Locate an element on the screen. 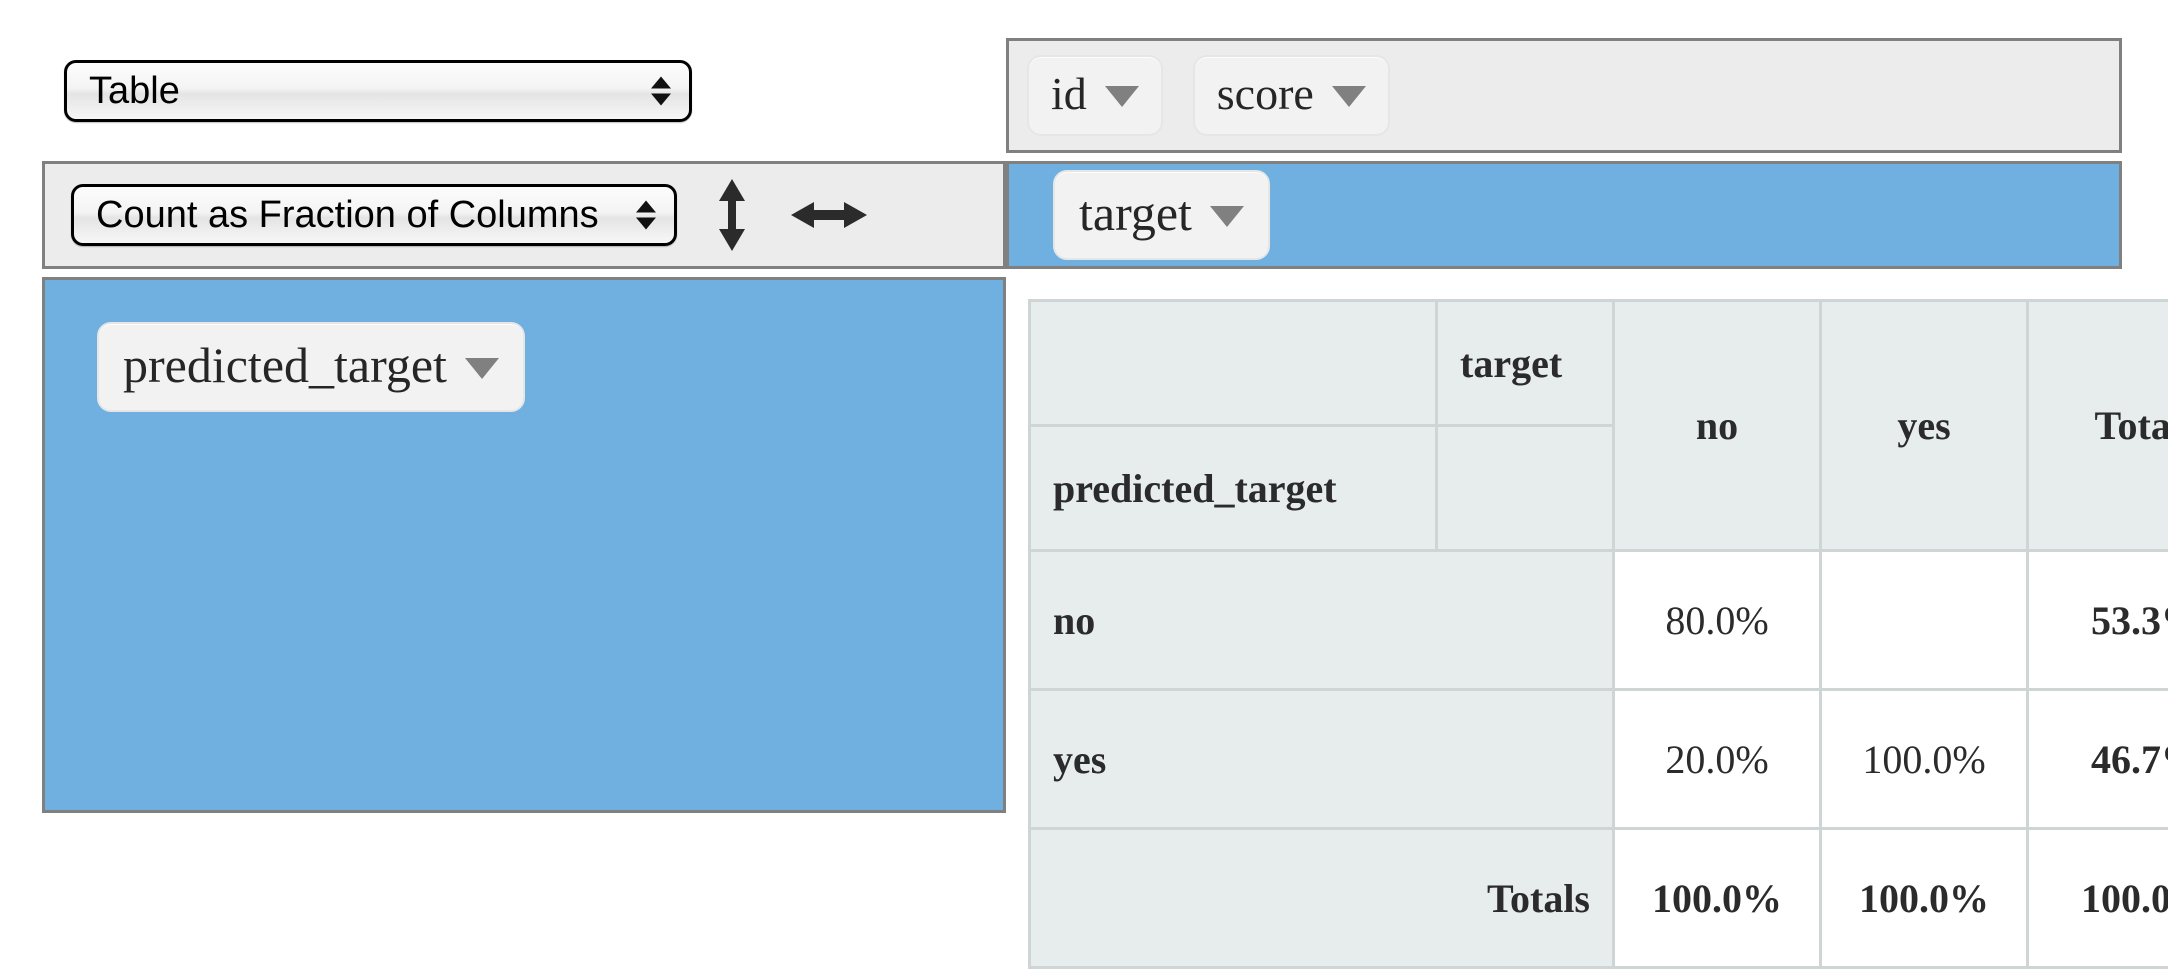 The height and width of the screenshot is (969, 2168). field-pill-score: score is located at coordinates (1291, 95).